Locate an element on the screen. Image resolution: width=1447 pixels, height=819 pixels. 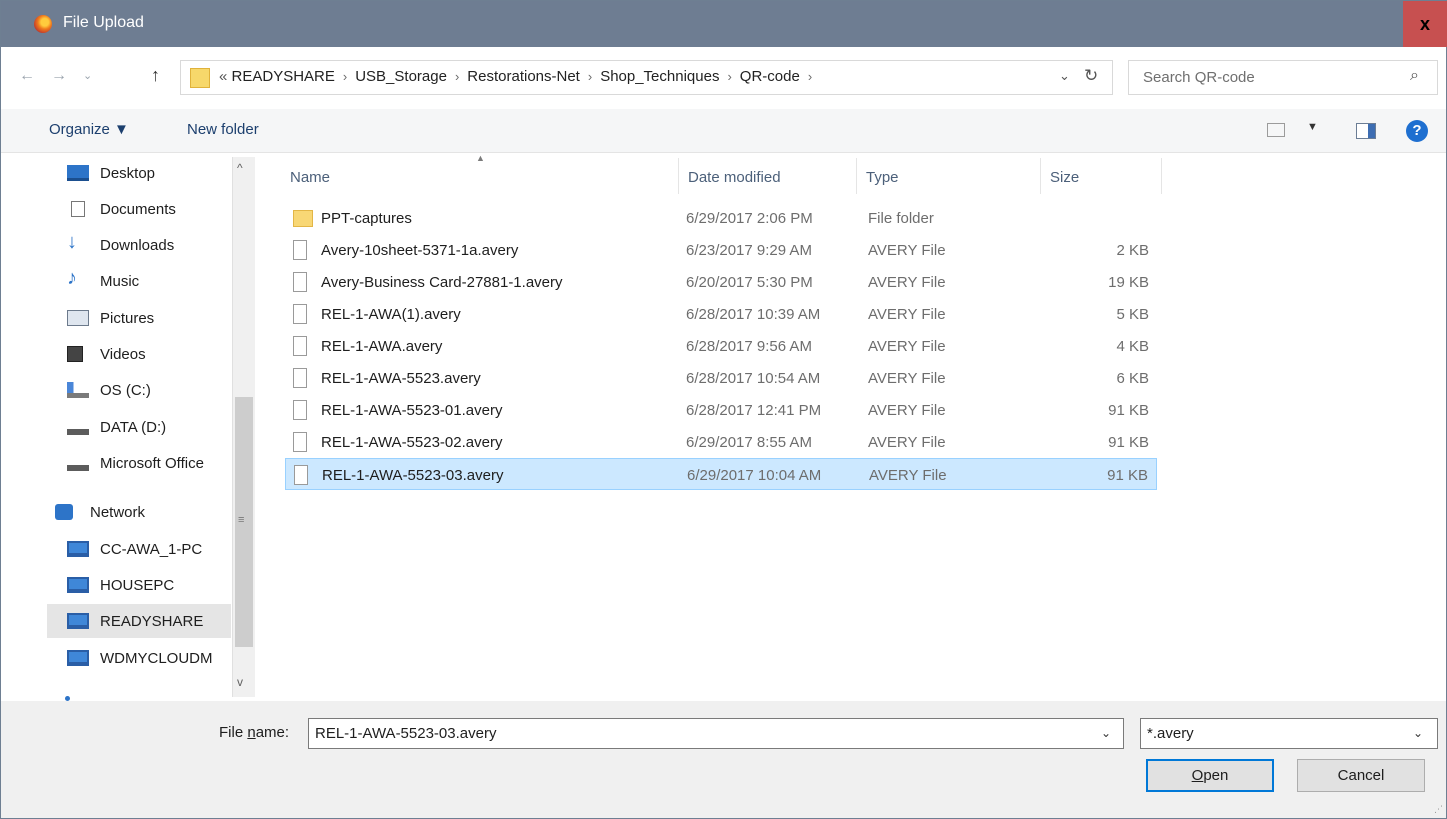
pictures-icon is located at coordinates (78, 318).